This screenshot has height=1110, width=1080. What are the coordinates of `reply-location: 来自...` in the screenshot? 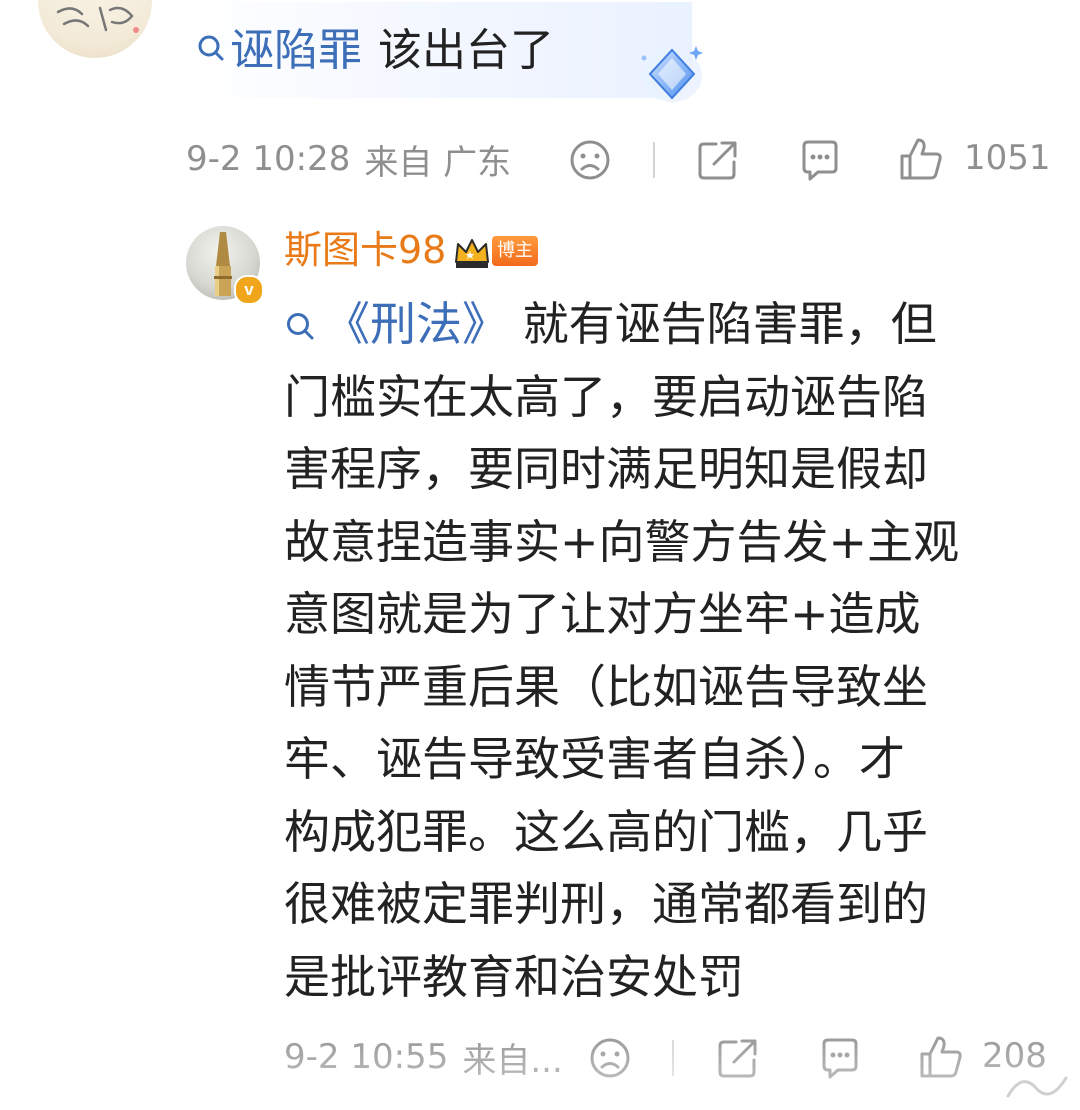 It's located at (512, 1060).